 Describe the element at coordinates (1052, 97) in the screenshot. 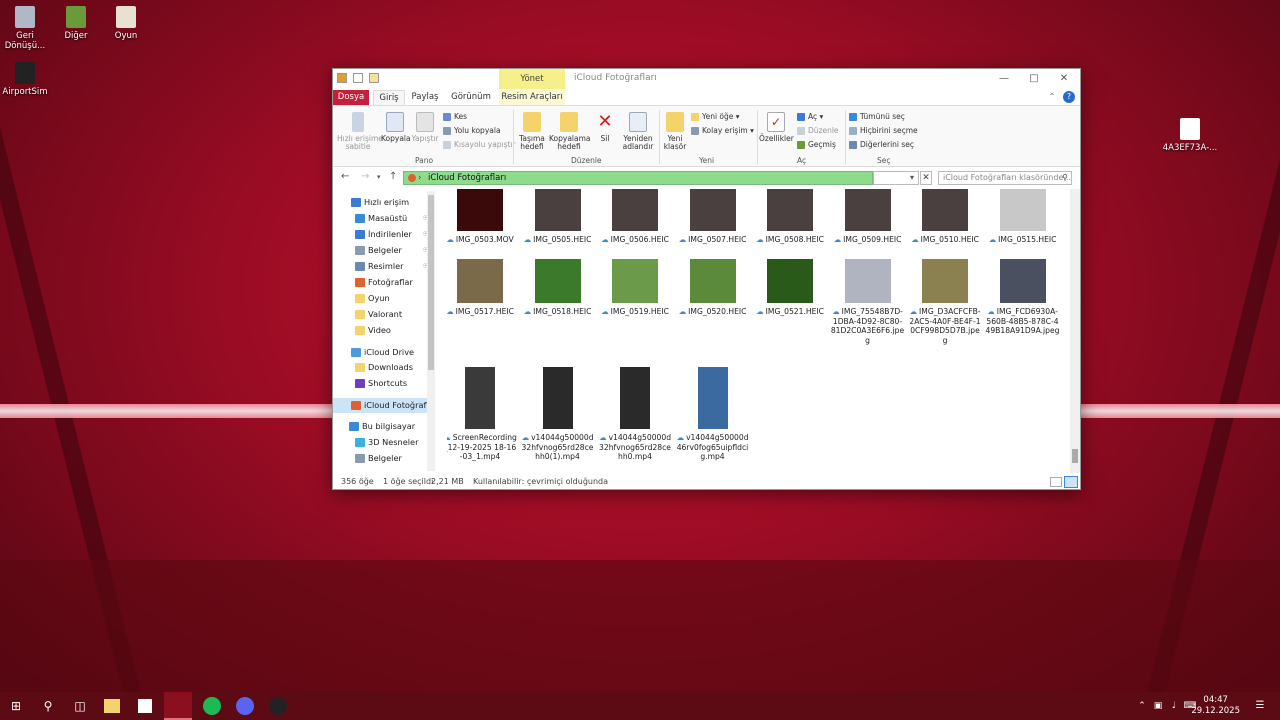

I see `collapse-ribbon-icon: ⌃` at that location.